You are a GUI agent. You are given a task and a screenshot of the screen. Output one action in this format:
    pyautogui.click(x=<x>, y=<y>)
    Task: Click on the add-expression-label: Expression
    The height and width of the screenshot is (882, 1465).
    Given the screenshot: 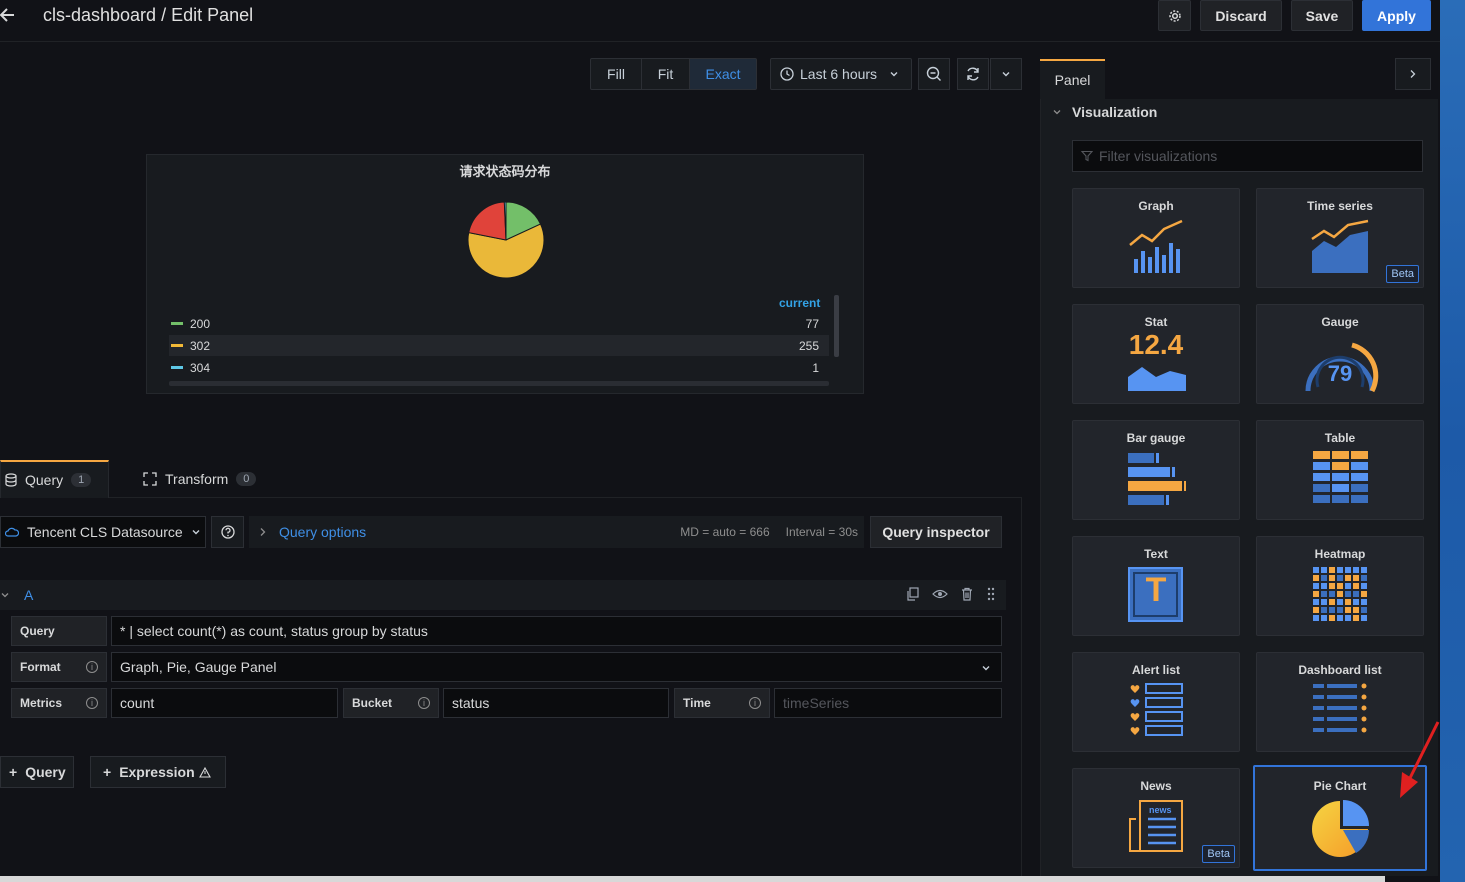 What is the action you would take?
    pyautogui.click(x=157, y=772)
    